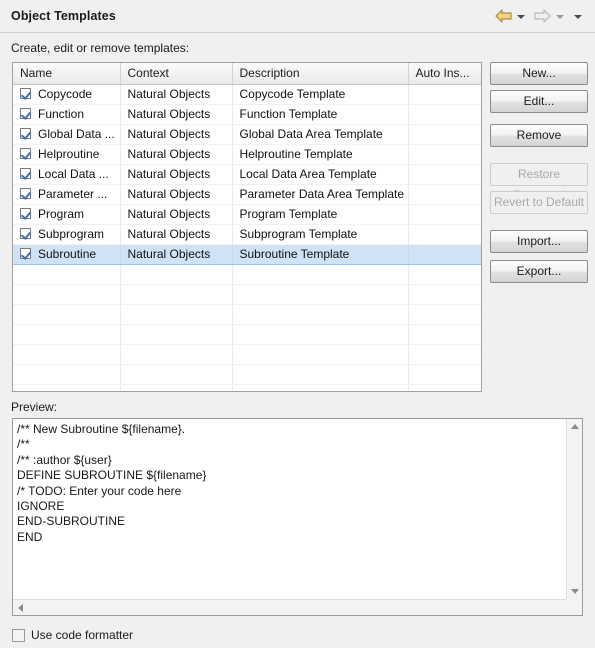  I want to click on cell-description: Program Template, so click(320, 214).